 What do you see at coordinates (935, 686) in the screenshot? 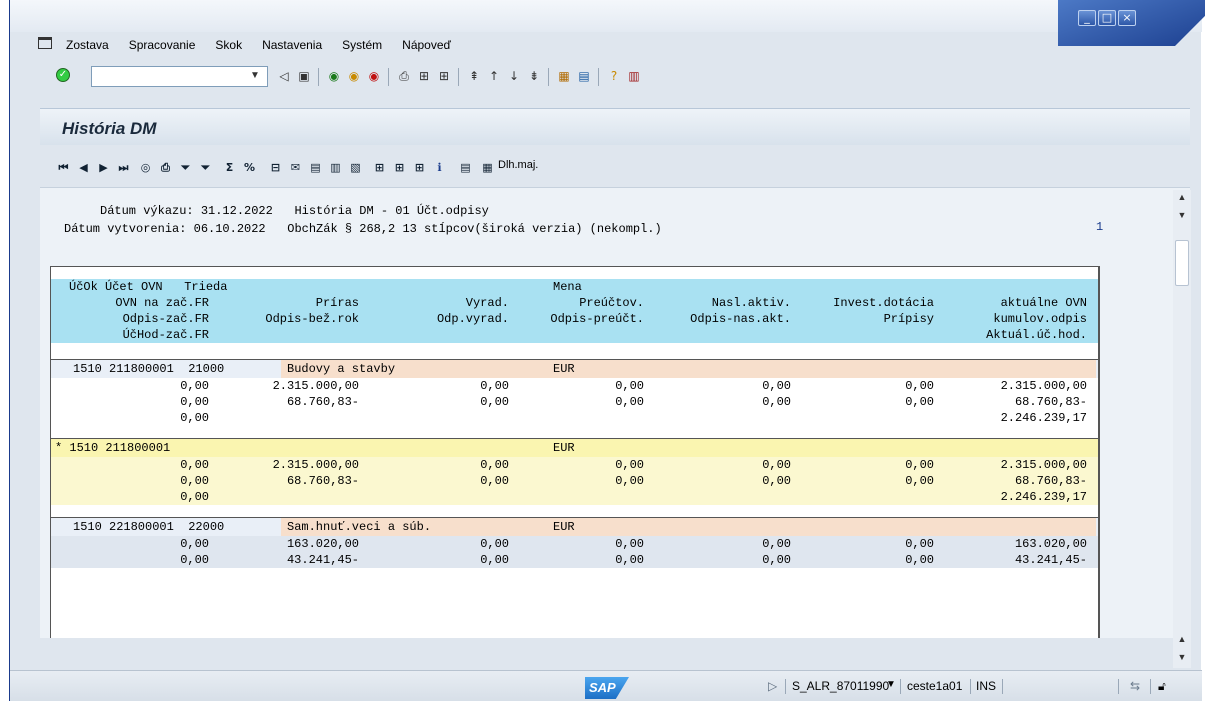
I see `user-name: ceste1a01` at bounding box center [935, 686].